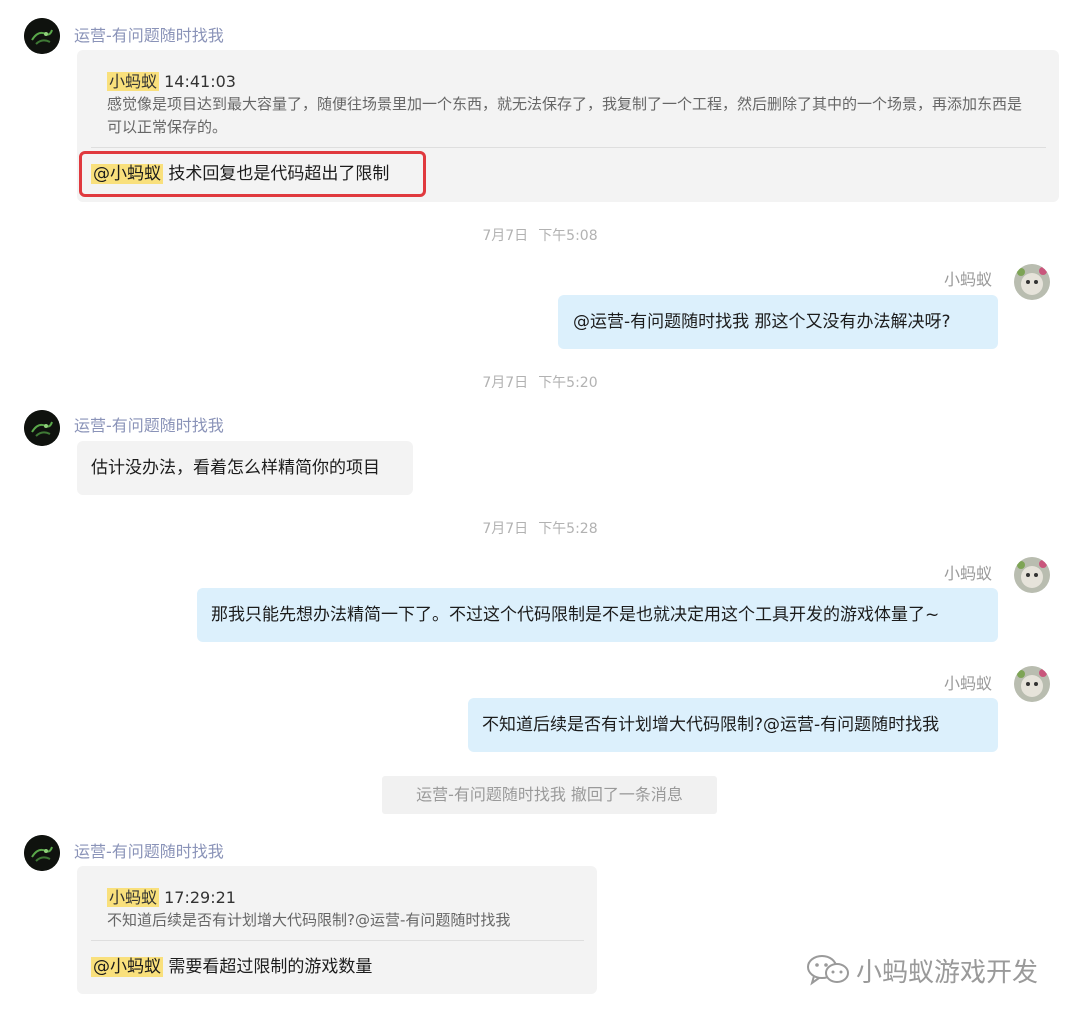  I want to click on message-bubble-outgoing: @运营-有问题随时找我 那这个又没有办法解决呀?, so click(778, 322).